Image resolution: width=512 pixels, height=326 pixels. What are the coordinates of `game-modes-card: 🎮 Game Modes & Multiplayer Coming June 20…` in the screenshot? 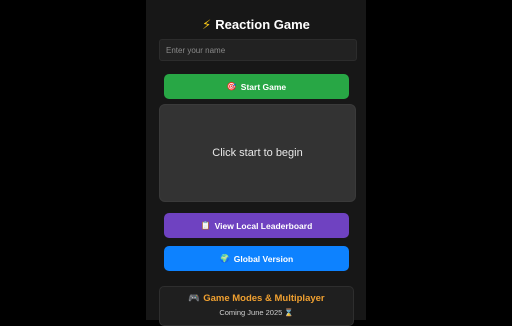 It's located at (256, 306).